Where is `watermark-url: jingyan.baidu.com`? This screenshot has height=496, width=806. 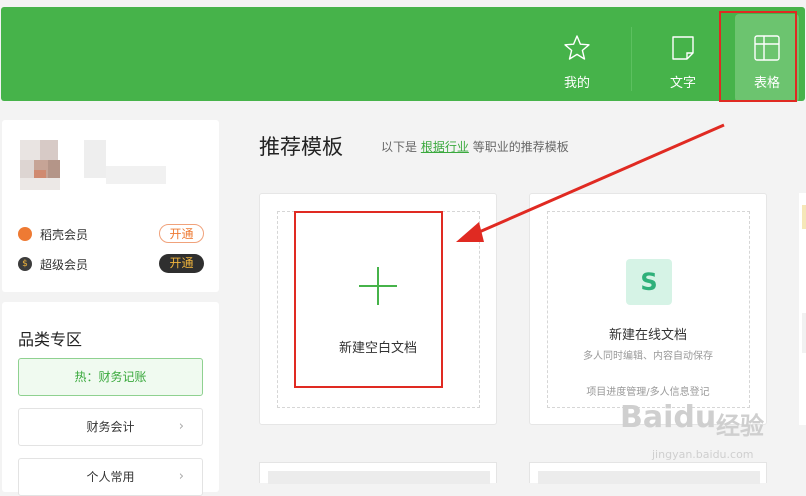
watermark-url: jingyan.baidu.com is located at coordinates (703, 454).